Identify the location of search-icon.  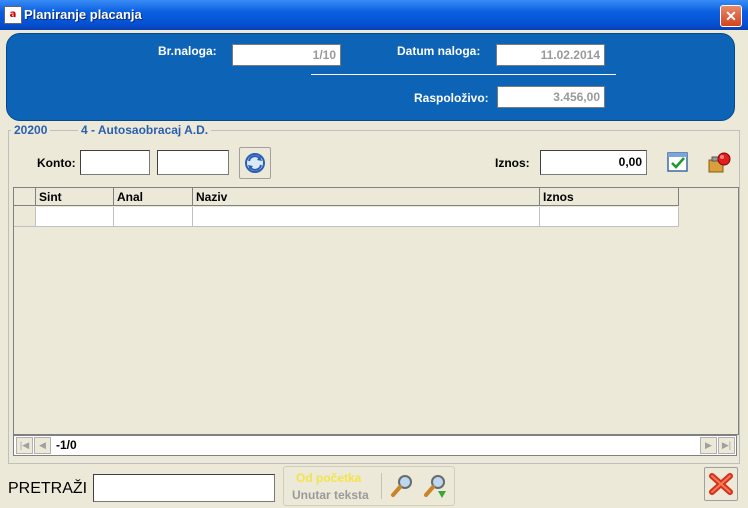
(401, 486).